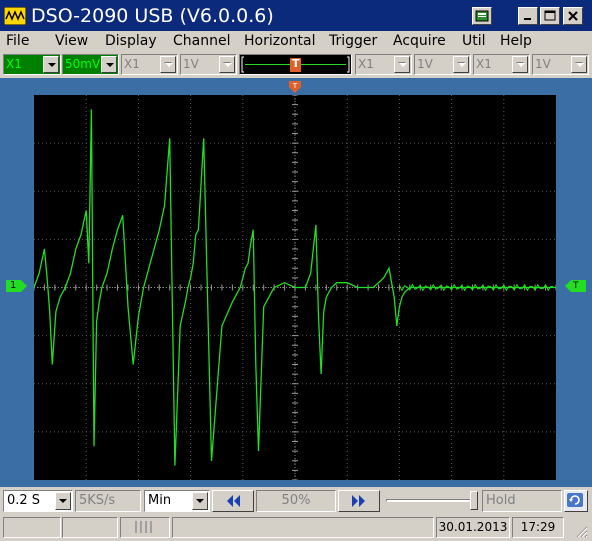 The width and height of the screenshot is (592, 541). What do you see at coordinates (501, 64) in the screenshot?
I see `ref-probe-select: X1` at bounding box center [501, 64].